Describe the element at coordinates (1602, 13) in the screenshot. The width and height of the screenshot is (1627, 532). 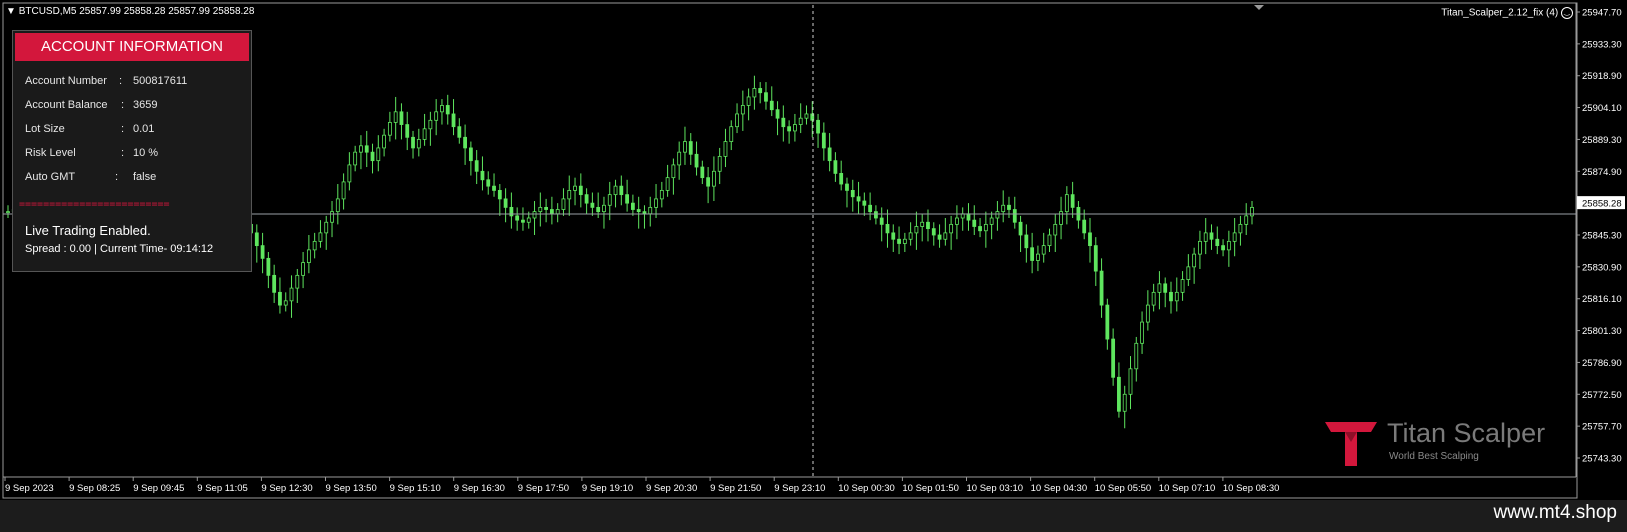
I see `price-tick-label: 25947.70` at that location.